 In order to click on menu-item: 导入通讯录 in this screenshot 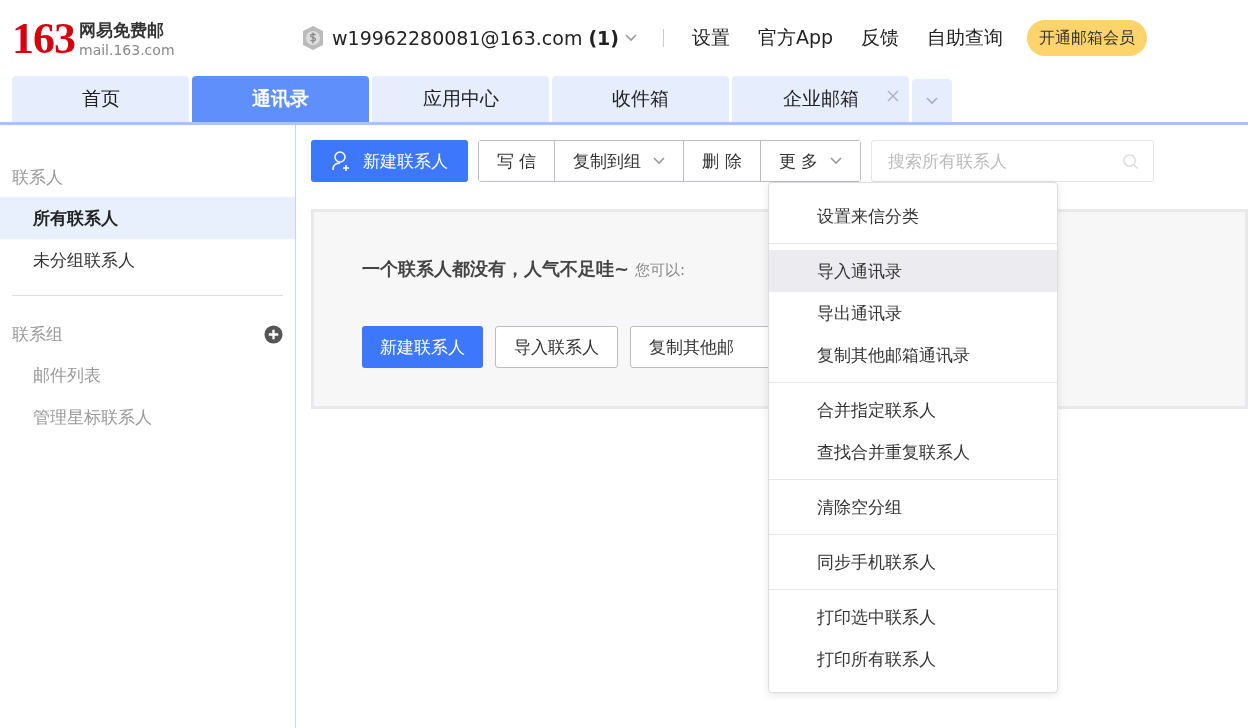, I will do `click(913, 271)`.